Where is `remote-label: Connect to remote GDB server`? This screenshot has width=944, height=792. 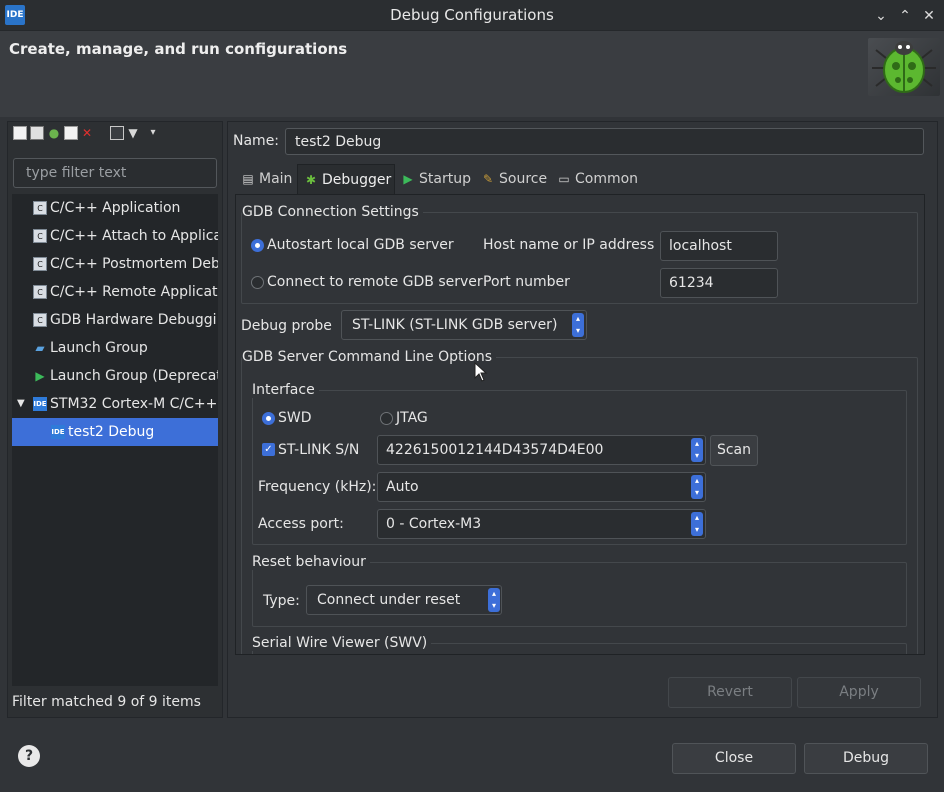 remote-label: Connect to remote GDB server is located at coordinates (375, 282).